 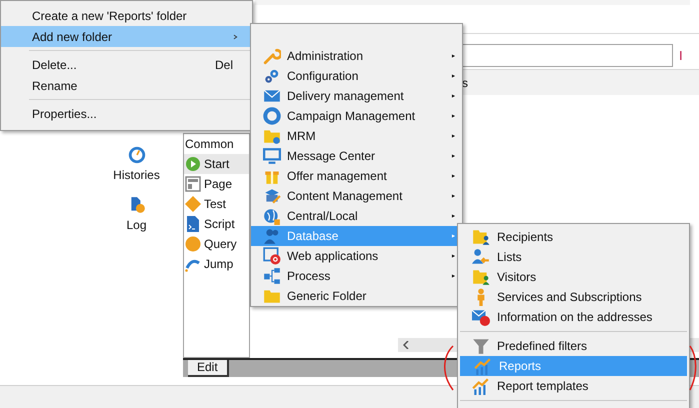 I want to click on monitor-icon, so click(x=272, y=156).